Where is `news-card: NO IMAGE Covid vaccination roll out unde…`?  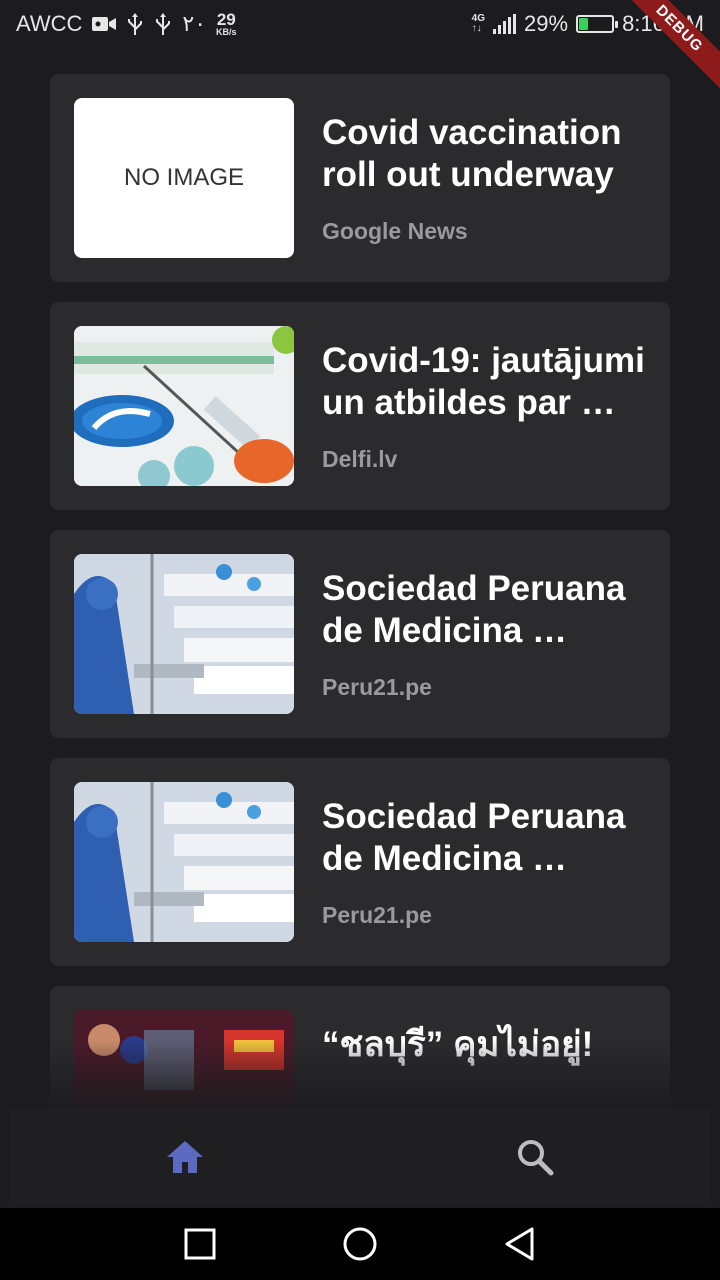
news-card: NO IMAGE Covid vaccination roll out unde… is located at coordinates (360, 178).